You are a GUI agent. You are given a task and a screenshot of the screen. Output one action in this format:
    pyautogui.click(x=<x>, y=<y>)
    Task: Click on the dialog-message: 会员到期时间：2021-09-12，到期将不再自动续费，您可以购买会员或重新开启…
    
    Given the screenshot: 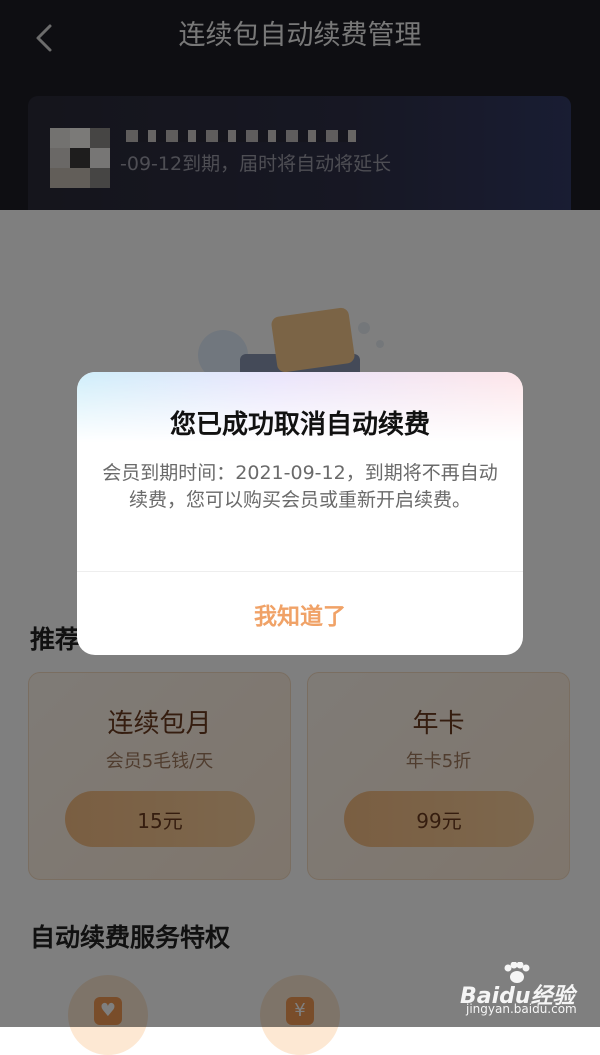 What is the action you would take?
    pyautogui.click(x=300, y=486)
    